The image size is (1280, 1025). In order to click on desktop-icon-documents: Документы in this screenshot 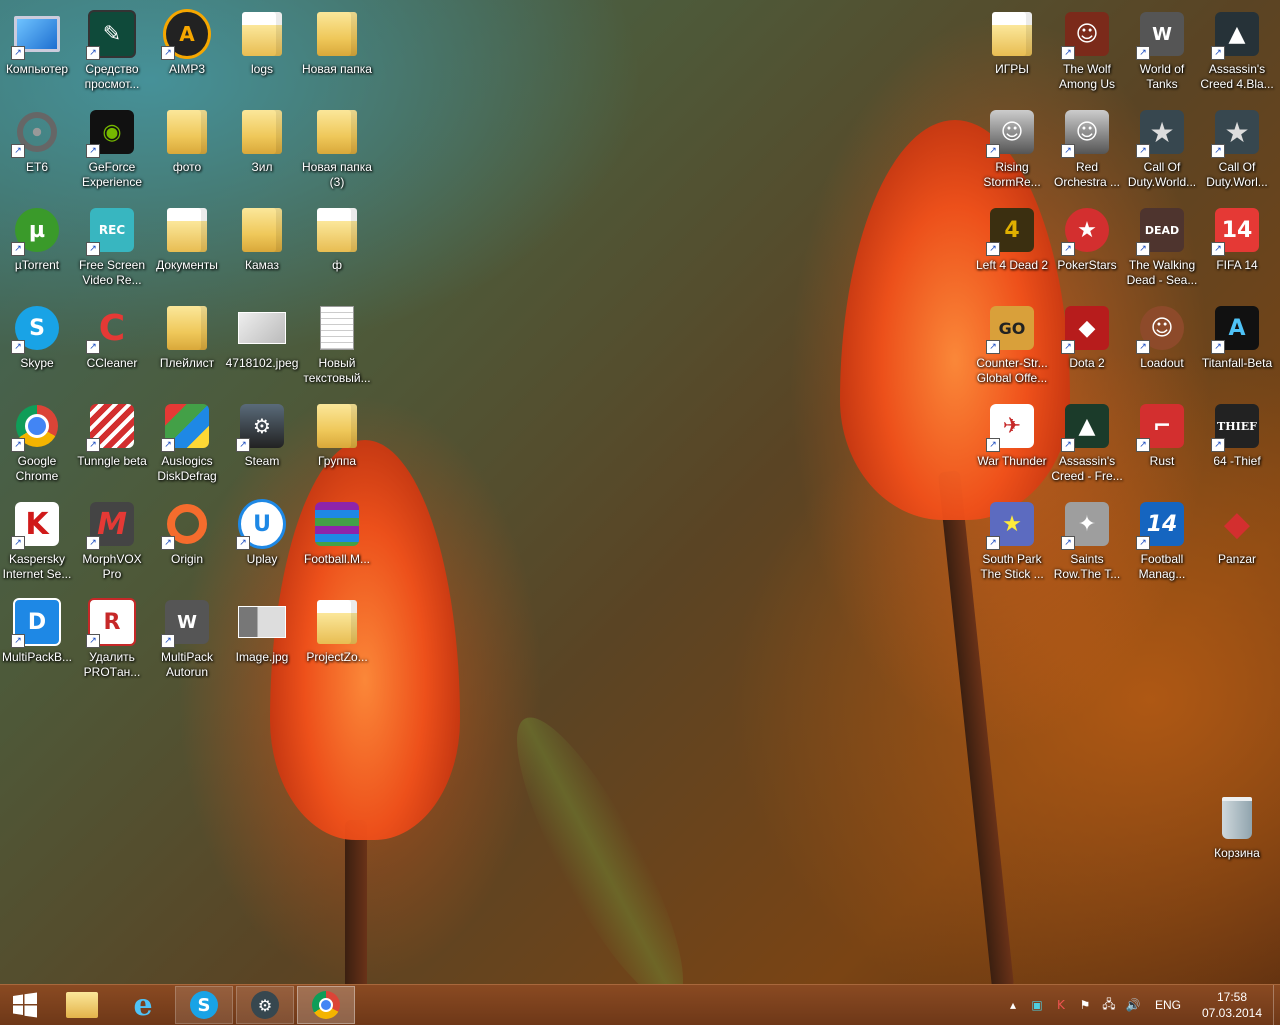, I will do `click(187, 248)`.